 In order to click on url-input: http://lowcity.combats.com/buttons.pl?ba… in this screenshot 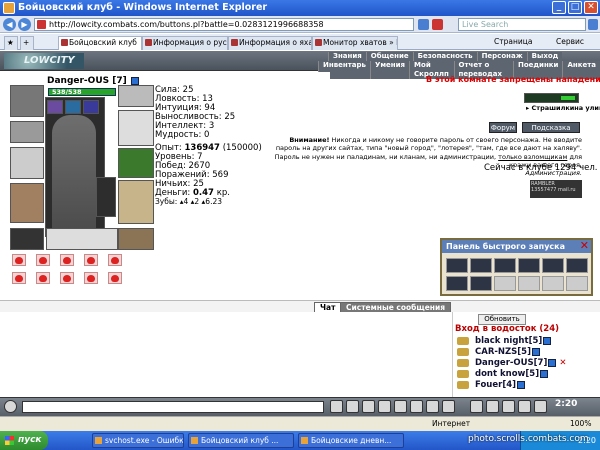, I will do `click(224, 24)`.